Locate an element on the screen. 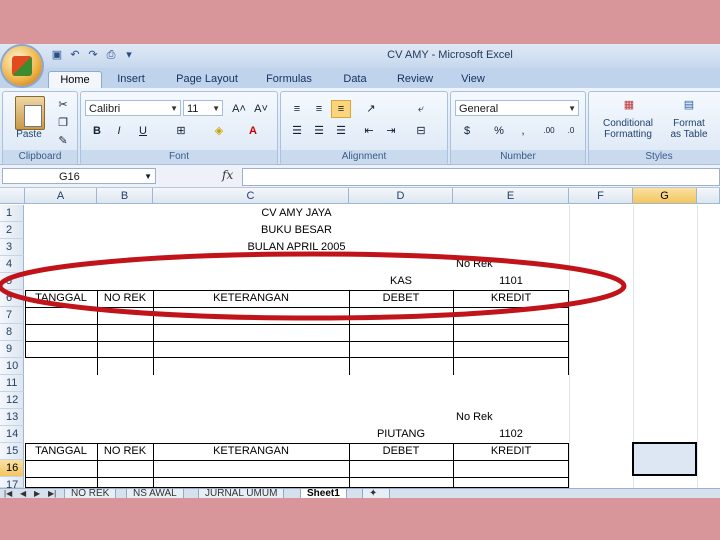 This screenshot has width=720, height=540. office-logo-icon is located at coordinates (22, 66).